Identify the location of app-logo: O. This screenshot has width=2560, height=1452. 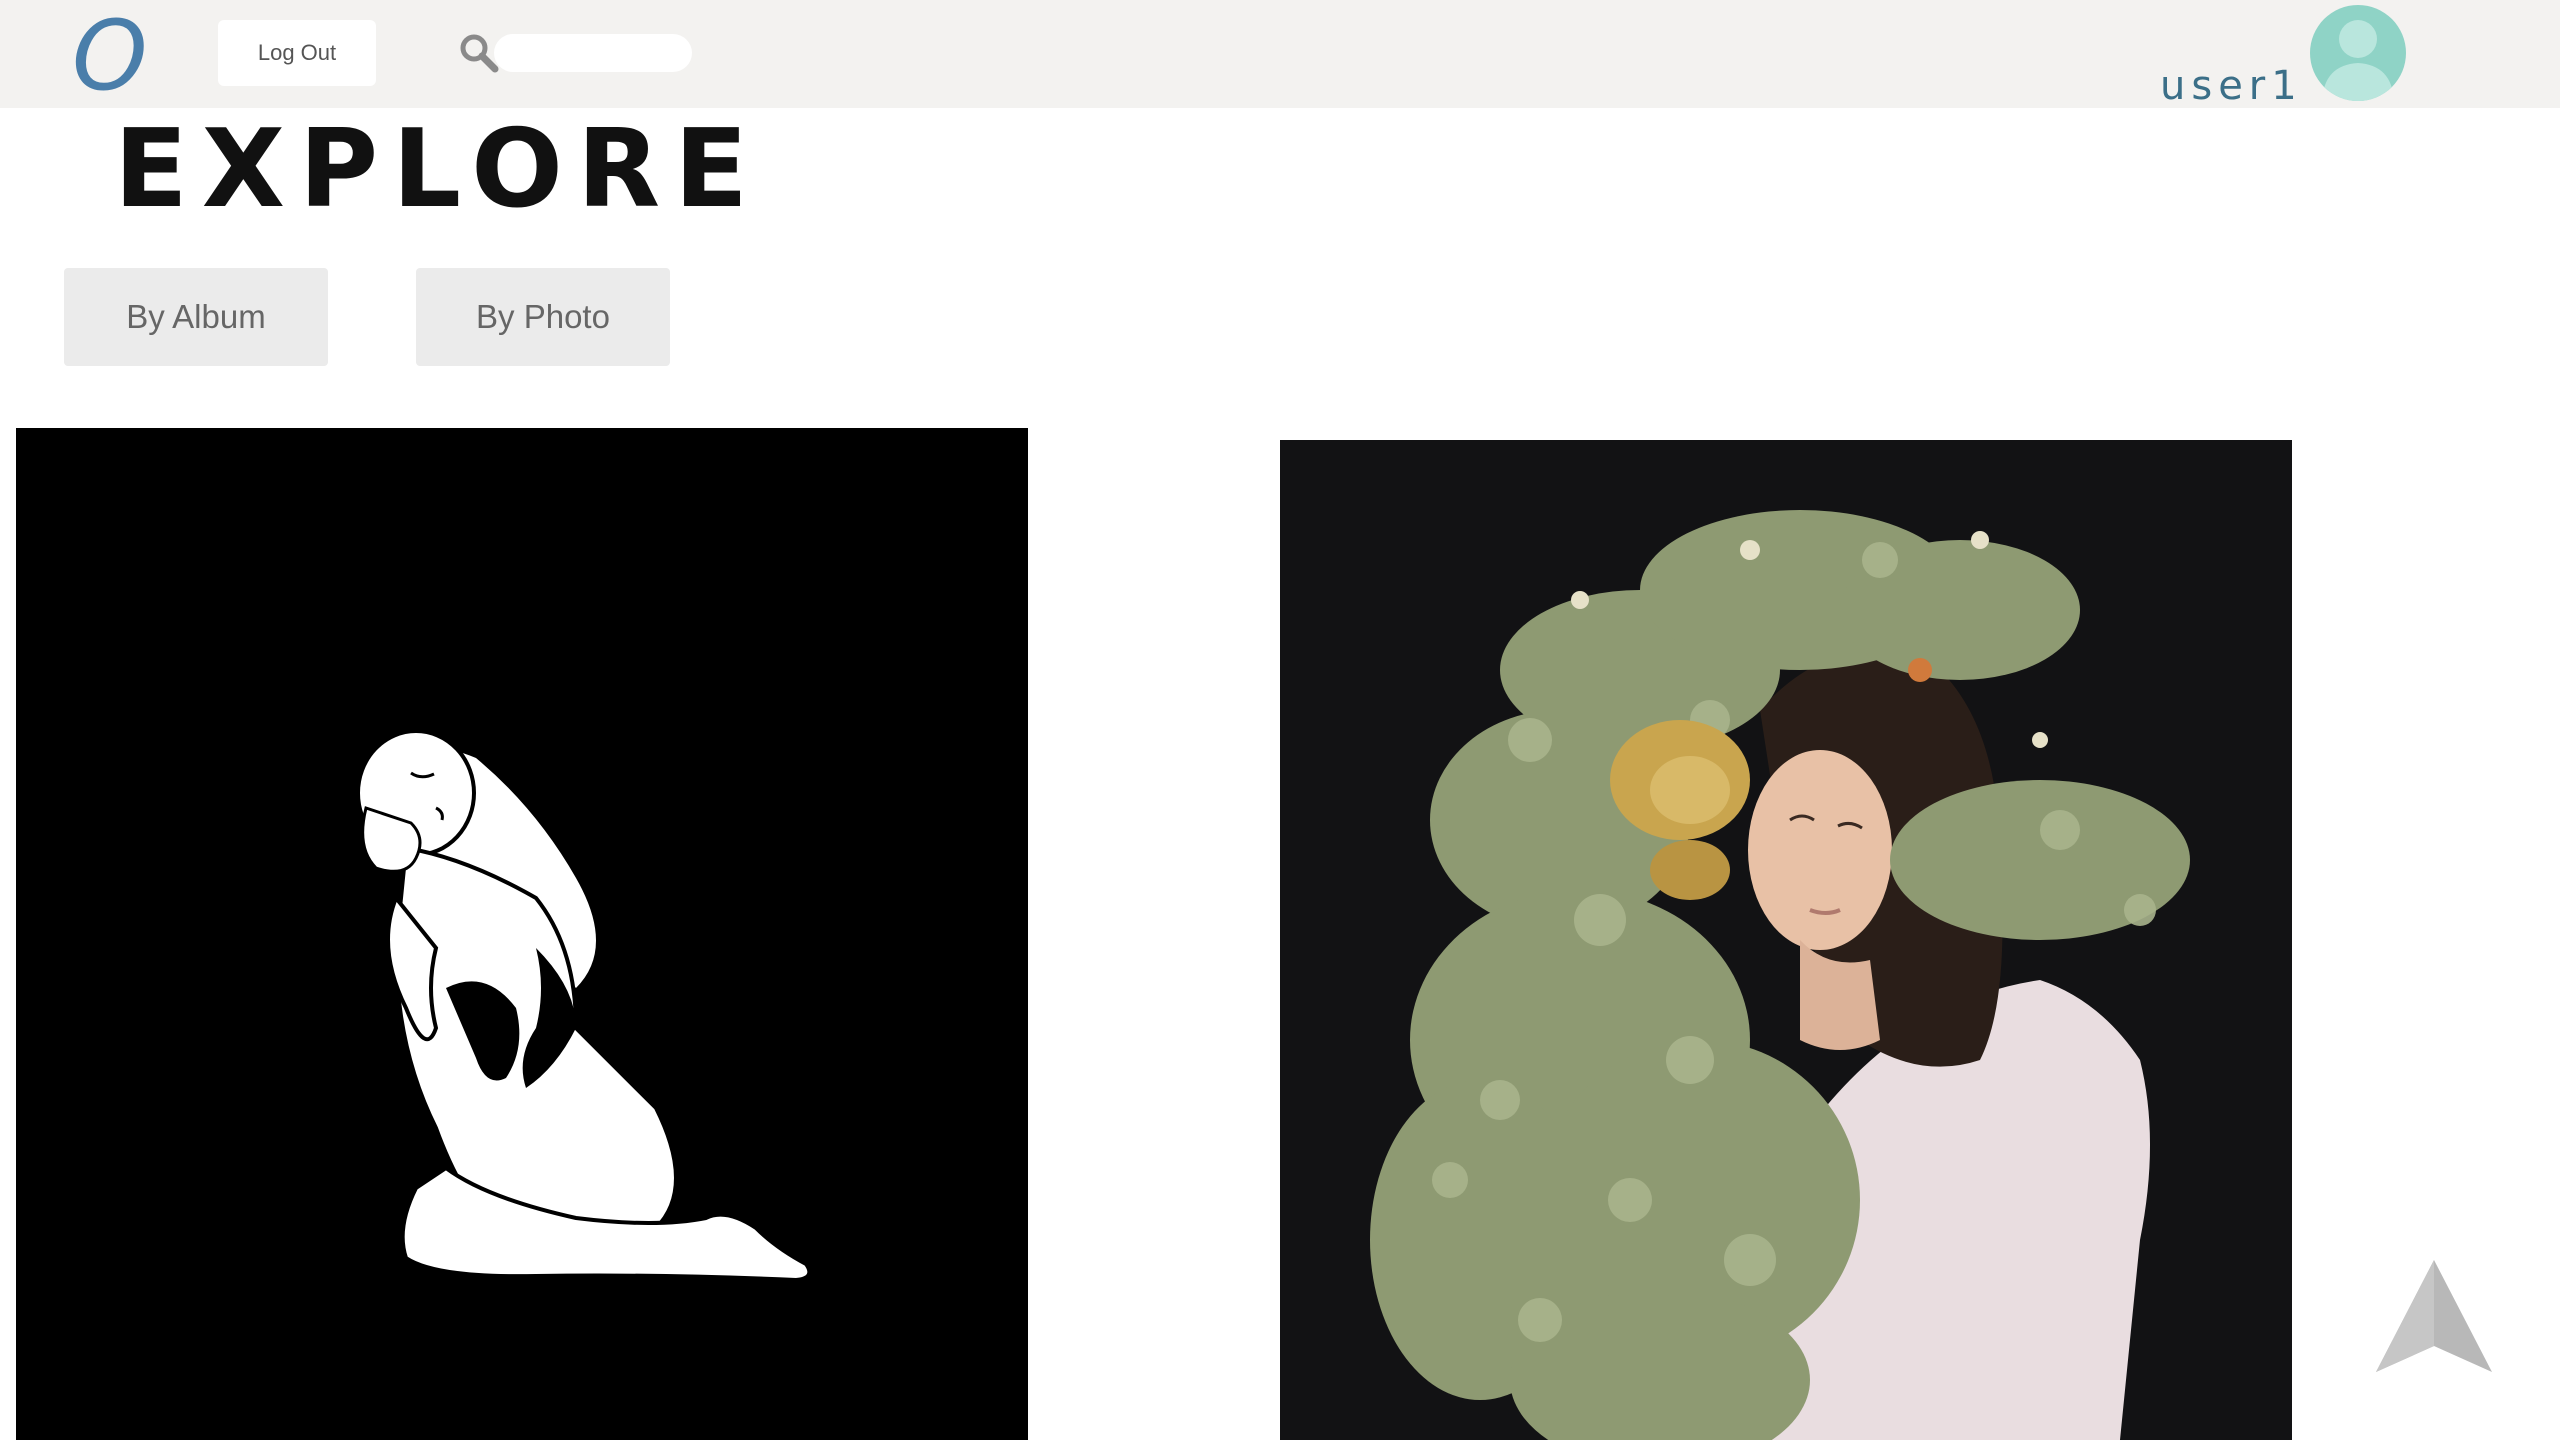
(110, 56).